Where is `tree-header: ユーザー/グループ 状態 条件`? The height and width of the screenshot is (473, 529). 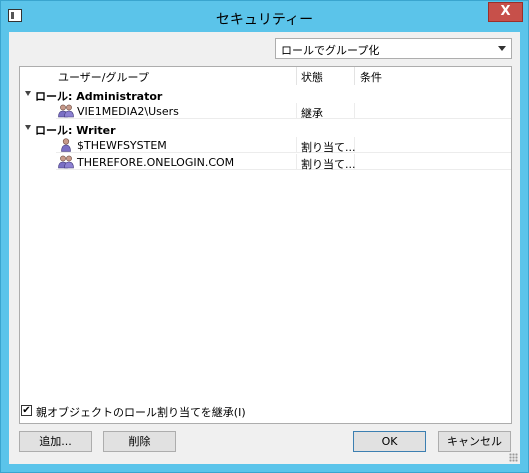 tree-header: ユーザー/グループ 状態 条件 is located at coordinates (265, 76).